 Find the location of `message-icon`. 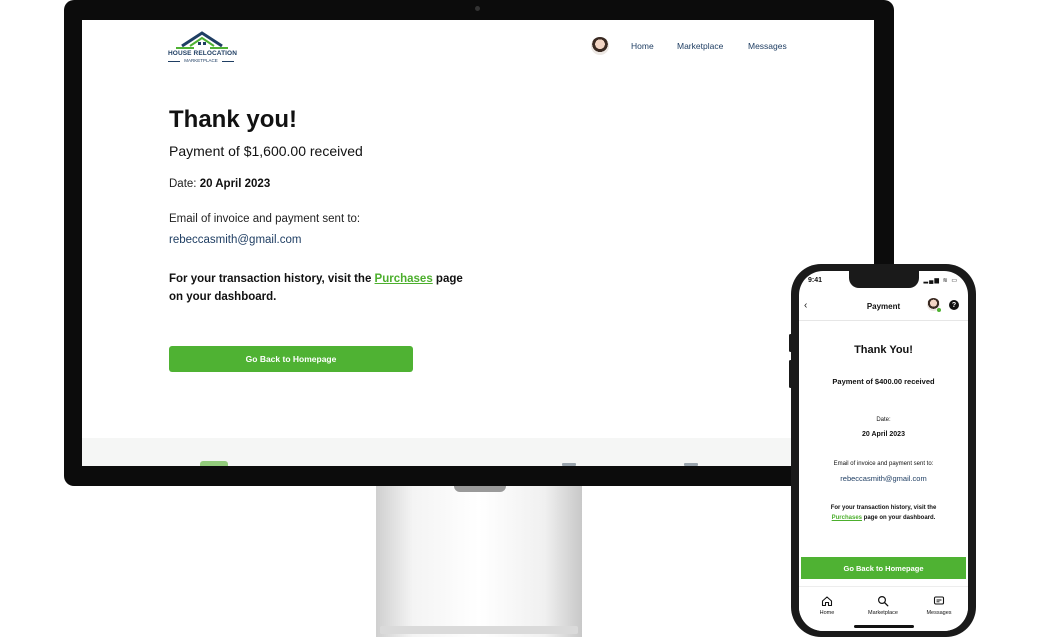

message-icon is located at coordinates (939, 600).